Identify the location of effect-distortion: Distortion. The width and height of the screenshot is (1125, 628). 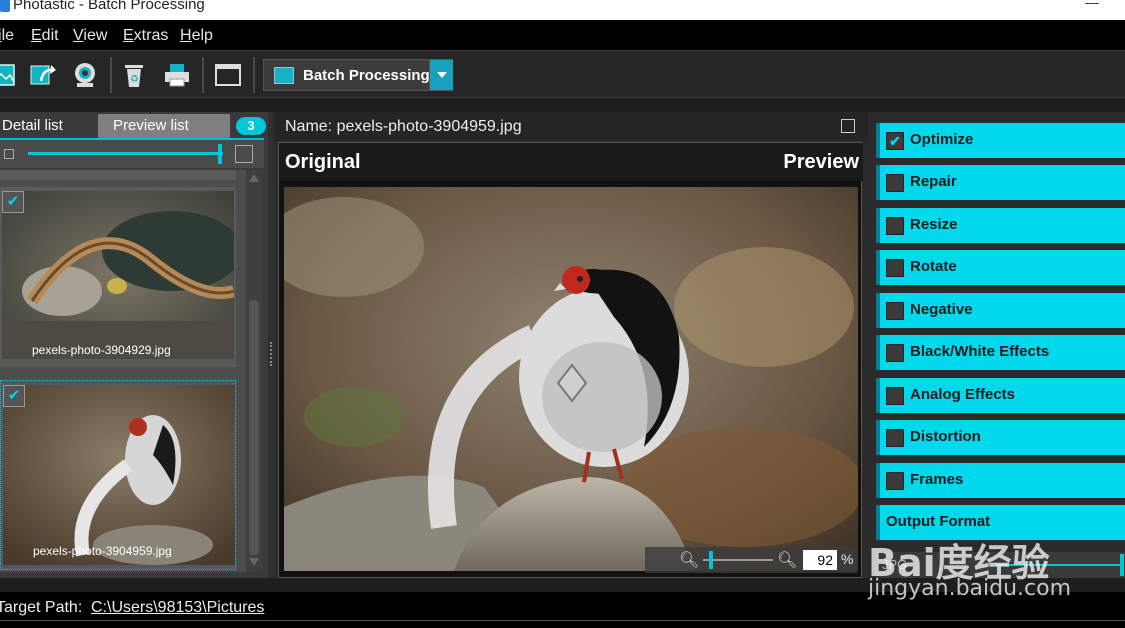
(1000, 437).